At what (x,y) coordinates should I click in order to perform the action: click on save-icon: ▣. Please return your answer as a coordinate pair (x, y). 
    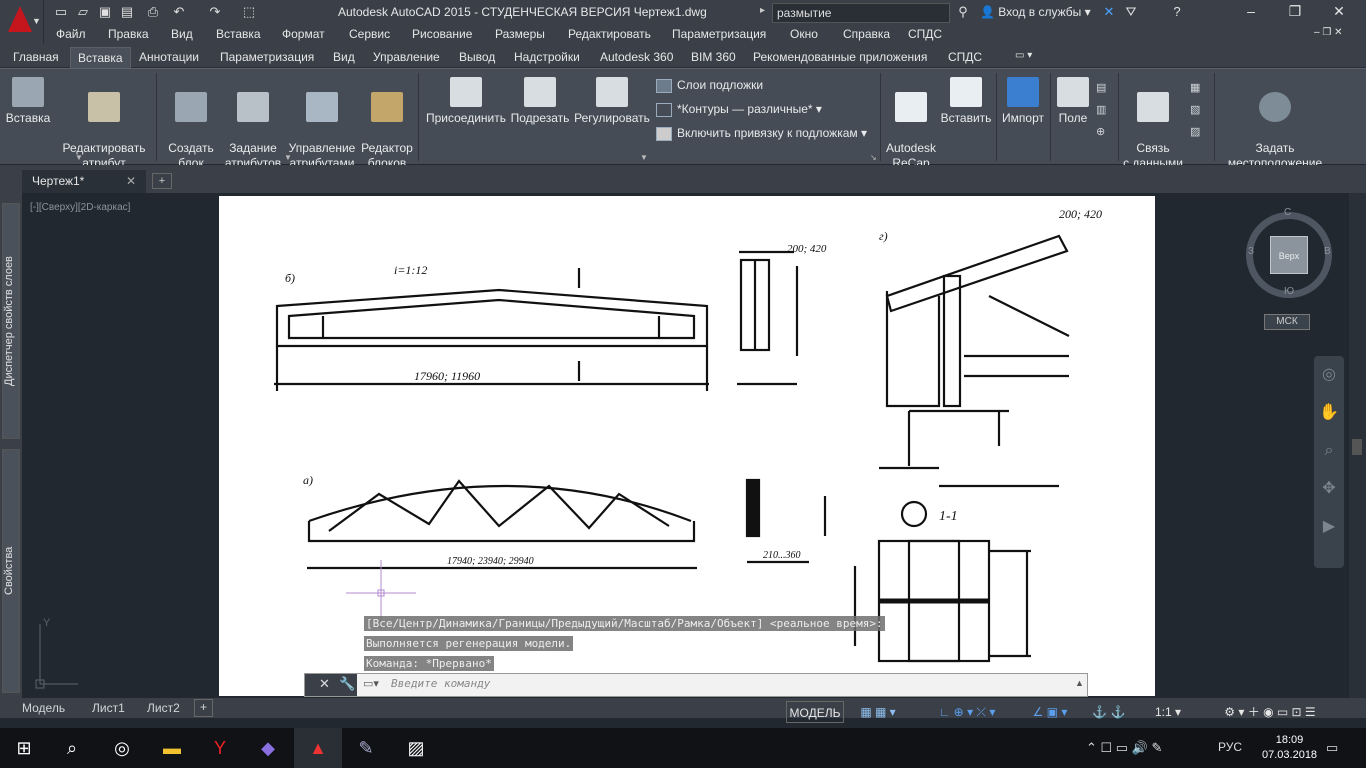
    Looking at the image, I should click on (105, 12).